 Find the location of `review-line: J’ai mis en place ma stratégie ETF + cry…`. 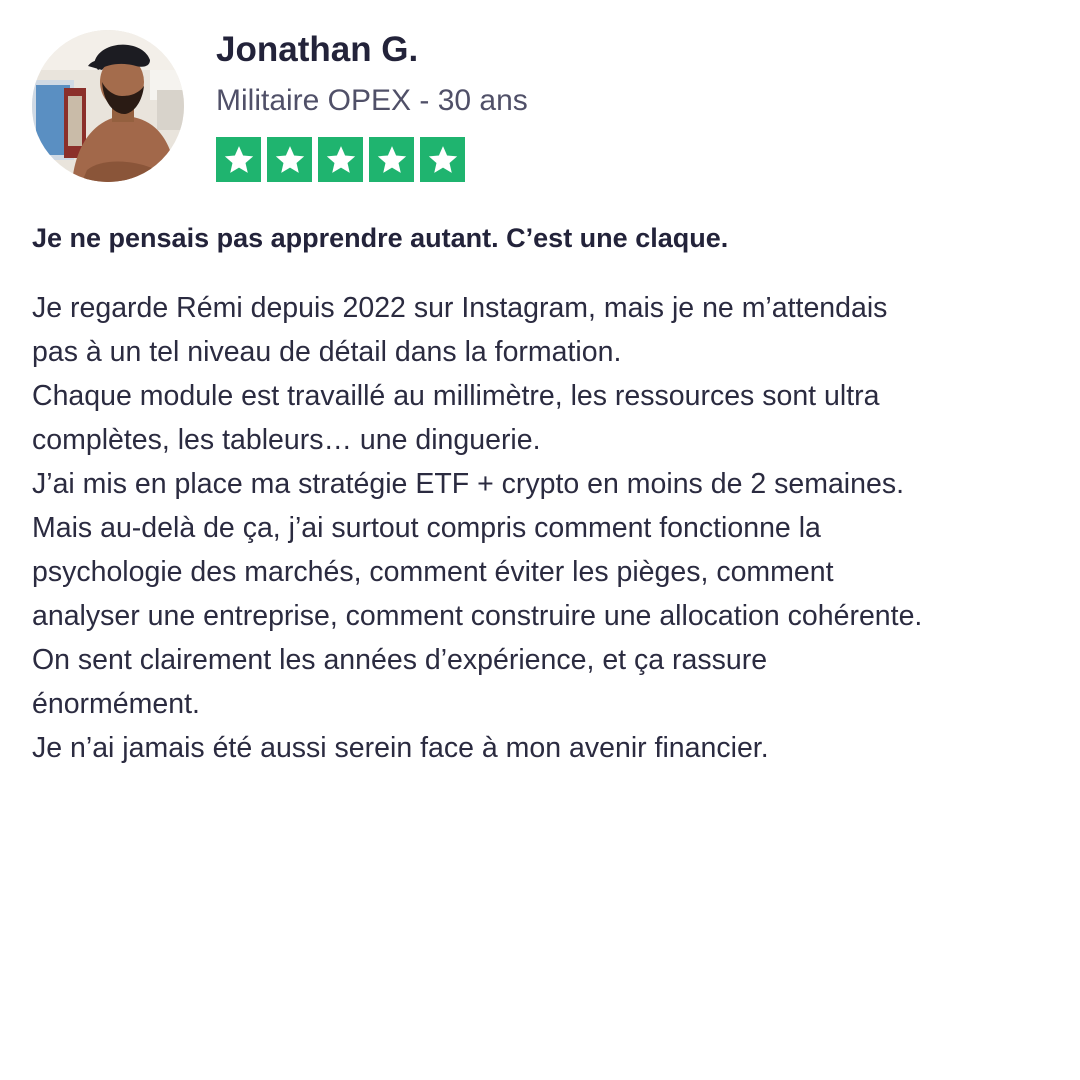

review-line: J’ai mis en place ma stratégie ETF + cry… is located at coordinates (468, 484).